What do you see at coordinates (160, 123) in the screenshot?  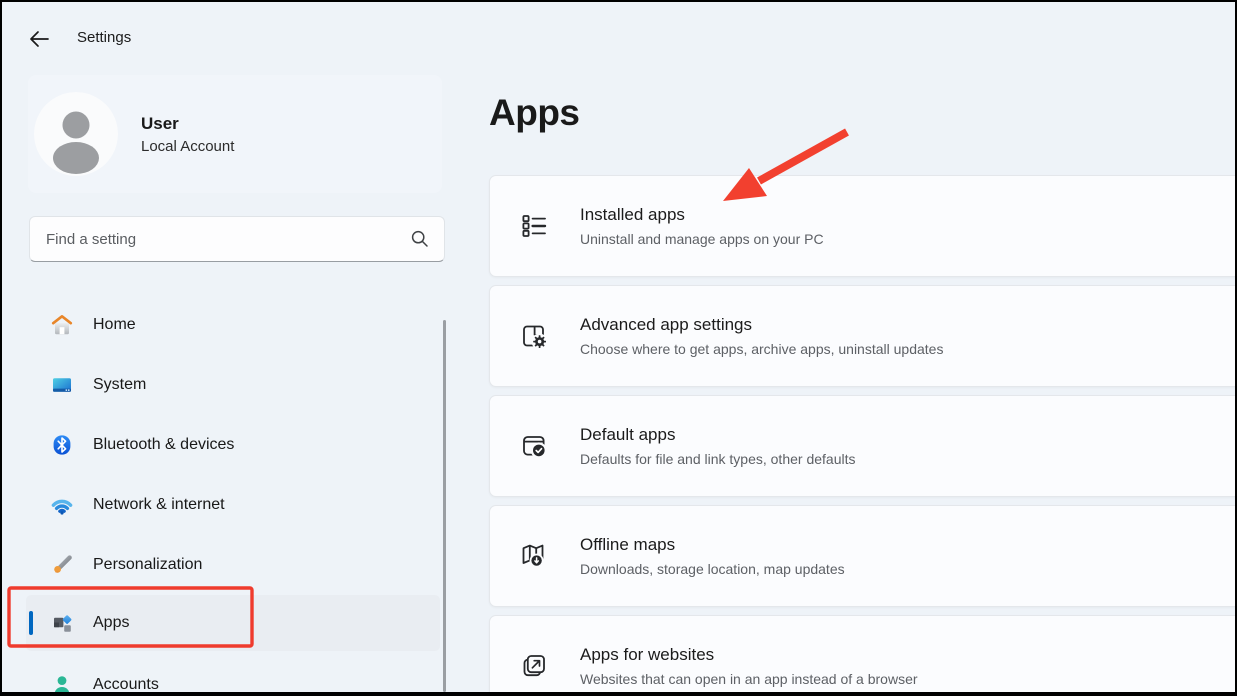 I see `account-name: User` at bounding box center [160, 123].